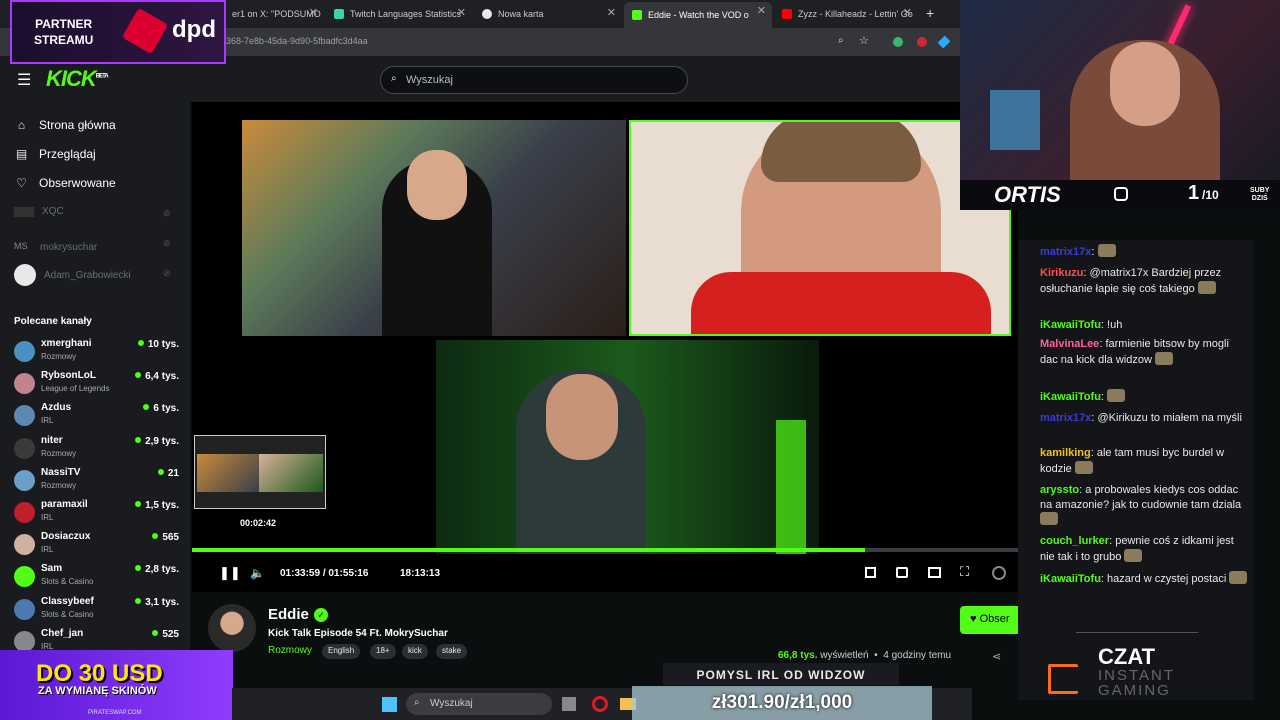 The width and height of the screenshot is (1280, 720). I want to click on recommended-channel: Classybeef Slots & Casino 3,1 tys., so click(96, 611).